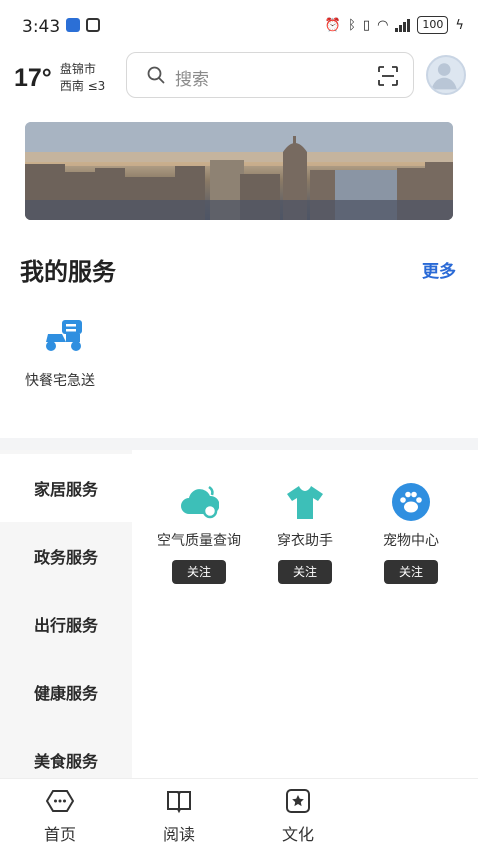 Image resolution: width=478 pixels, height=850 pixels. Describe the element at coordinates (156, 75) in the screenshot. I see `search-icon` at that location.